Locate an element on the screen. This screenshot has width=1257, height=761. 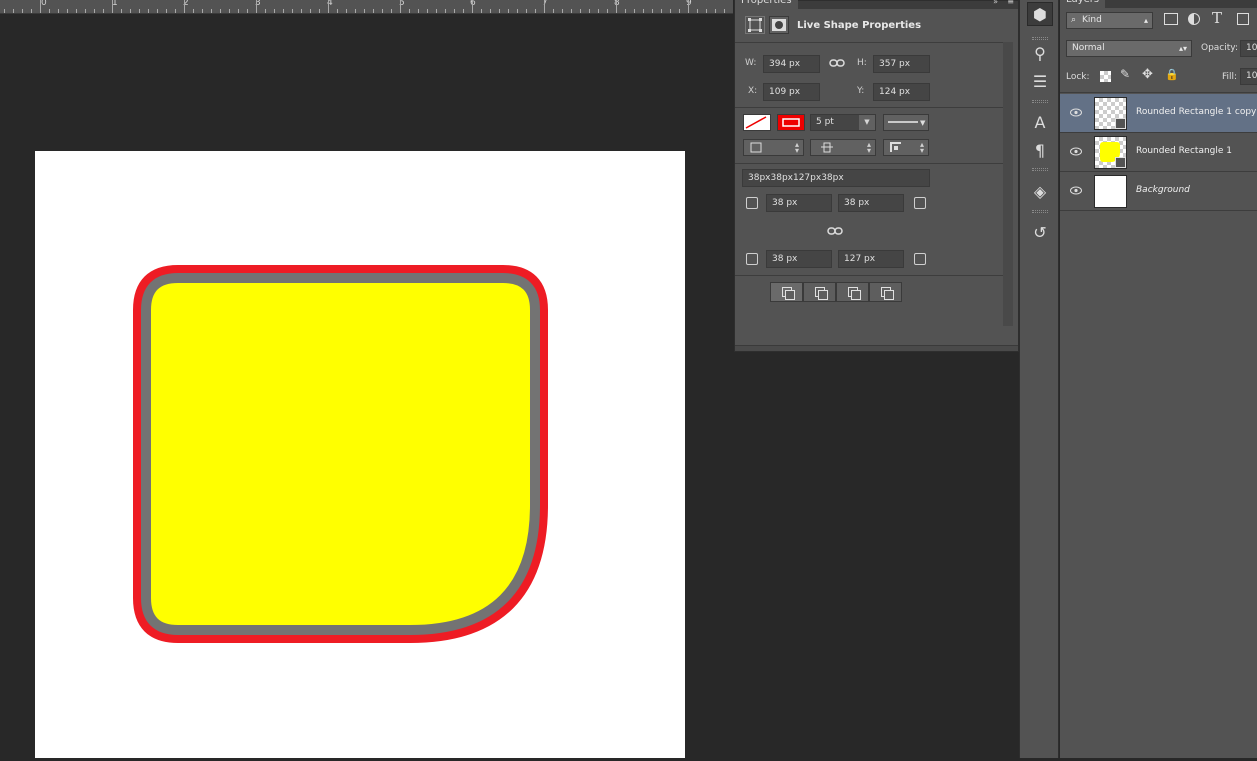
radius-top-right-field: 38 px is located at coordinates (871, 203).